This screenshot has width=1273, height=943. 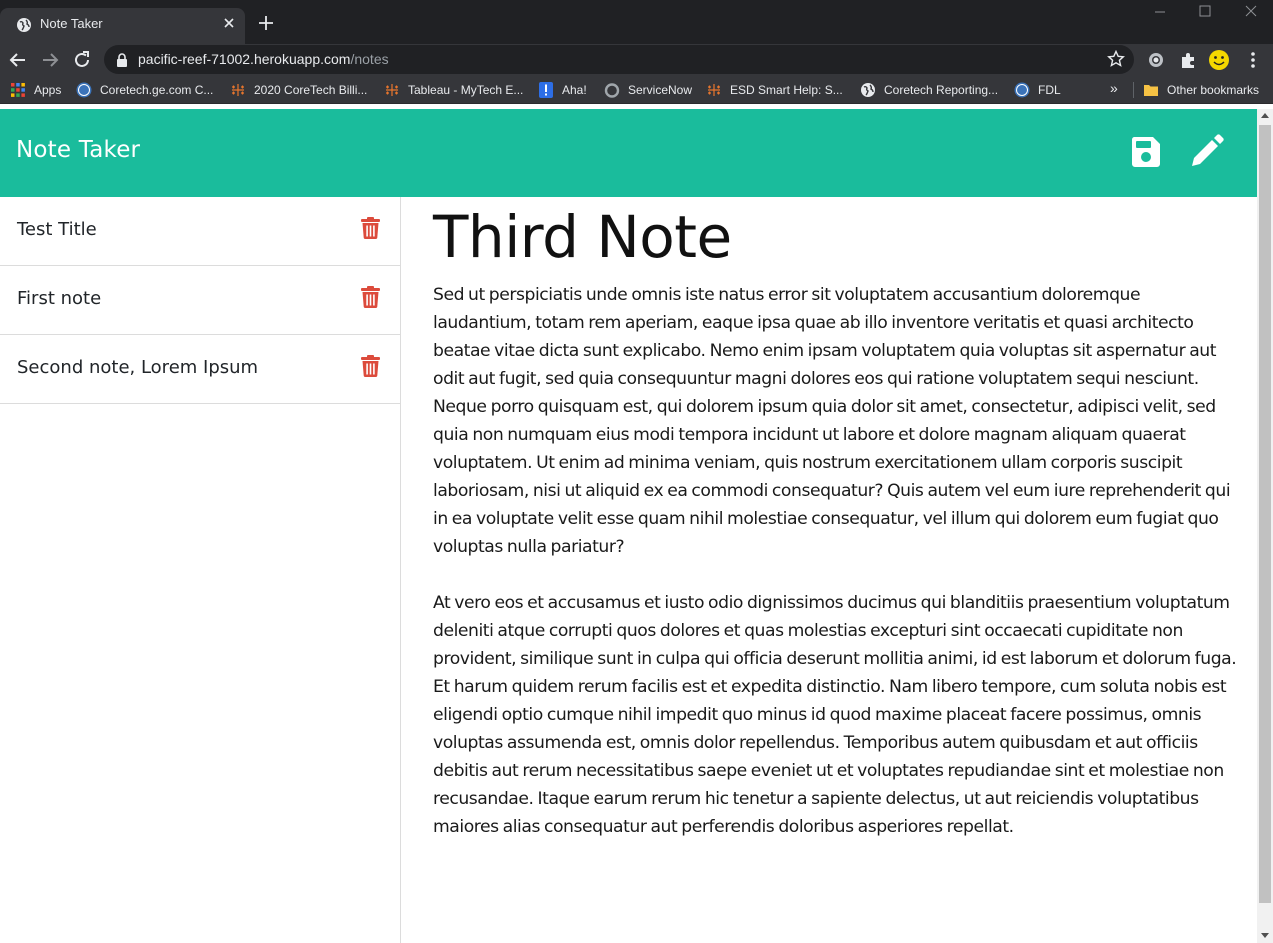 What do you see at coordinates (137, 367) in the screenshot?
I see `note-list-title: Second note, Lorem Ipsum` at bounding box center [137, 367].